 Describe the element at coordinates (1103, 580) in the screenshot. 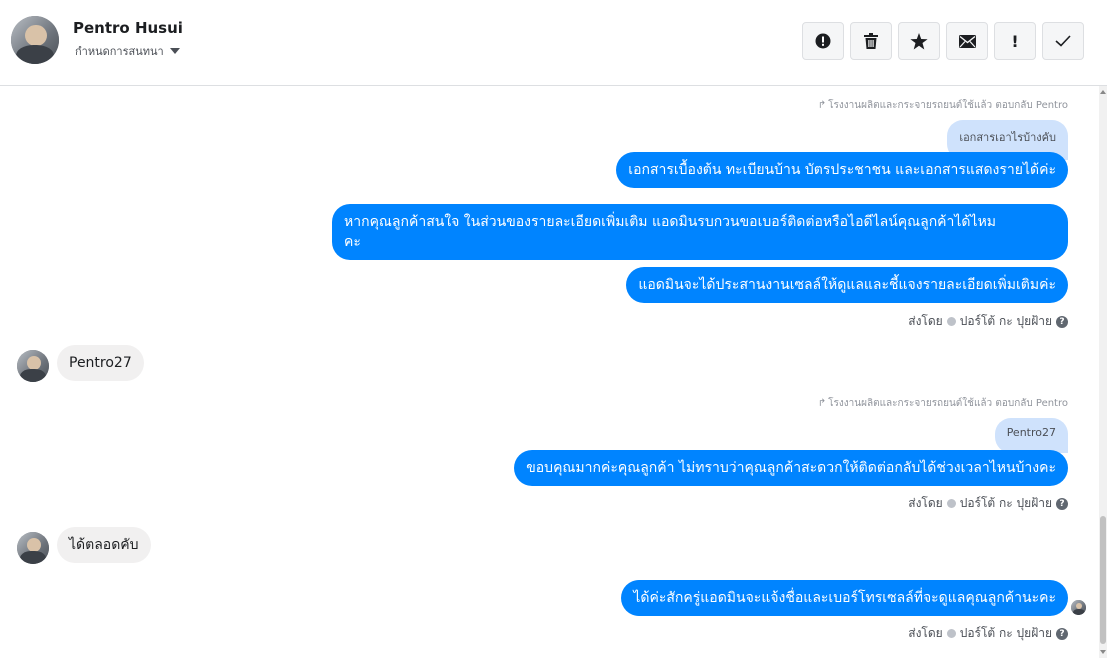

I see `scrollbar-thumb` at that location.